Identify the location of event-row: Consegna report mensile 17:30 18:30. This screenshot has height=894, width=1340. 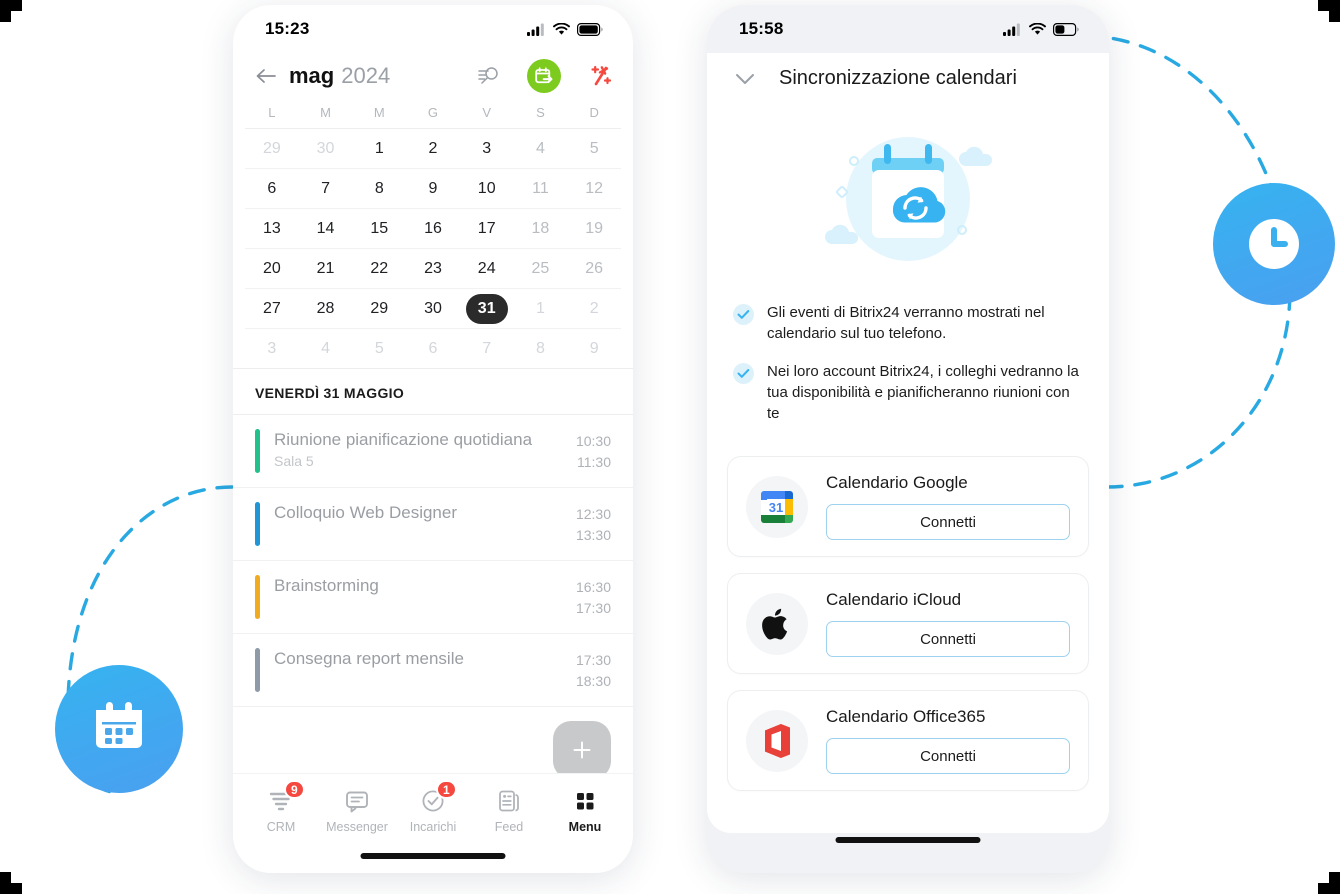
(433, 670).